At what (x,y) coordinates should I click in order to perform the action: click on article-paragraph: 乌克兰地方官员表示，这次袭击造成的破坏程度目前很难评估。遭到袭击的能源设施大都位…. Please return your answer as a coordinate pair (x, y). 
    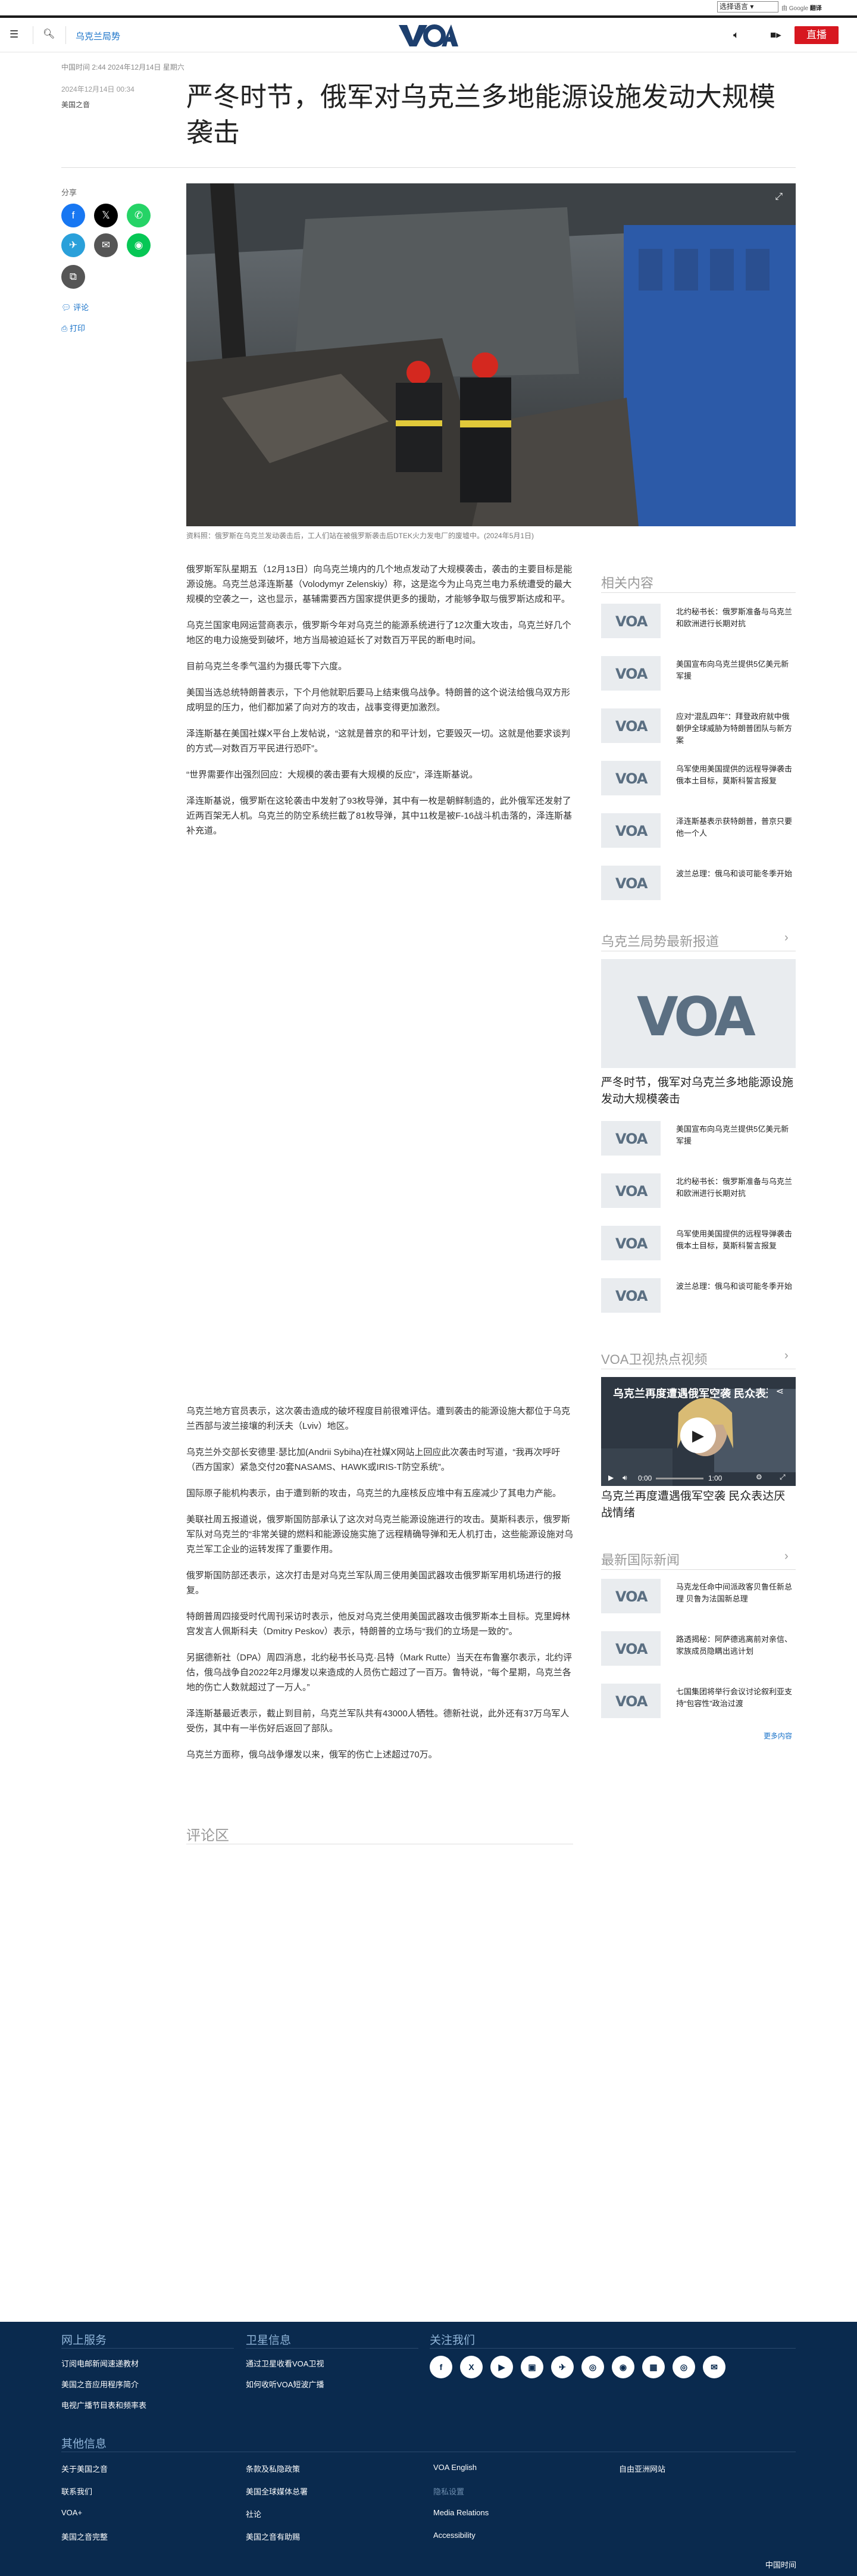
    Looking at the image, I should click on (378, 1418).